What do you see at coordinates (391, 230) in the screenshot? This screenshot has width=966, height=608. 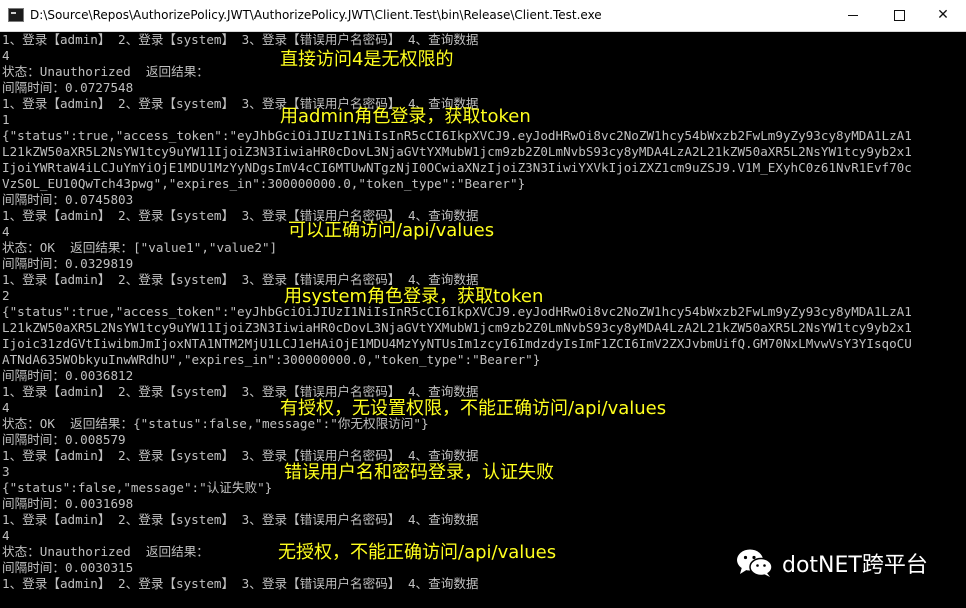 I see `annotation-admin-access-ok: 可以正确访问/api/values` at bounding box center [391, 230].